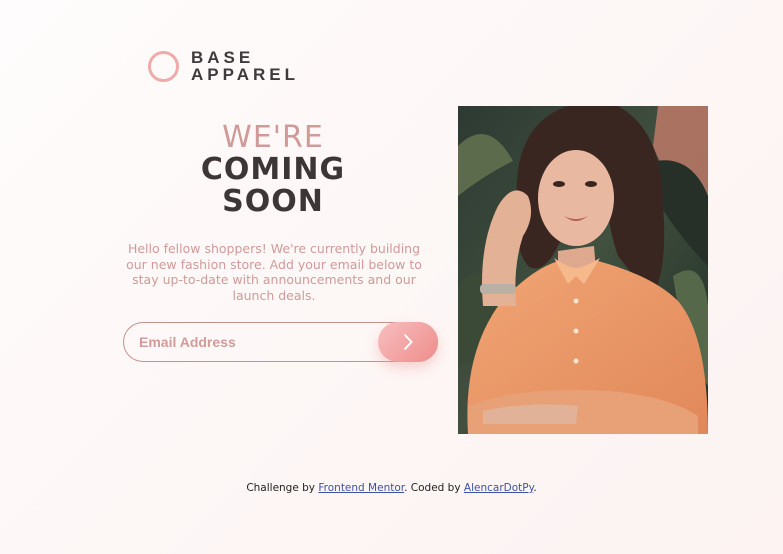 The image size is (783, 554). Describe the element at coordinates (434, 488) in the screenshot. I see `footer-middle: . Coded by` at that location.